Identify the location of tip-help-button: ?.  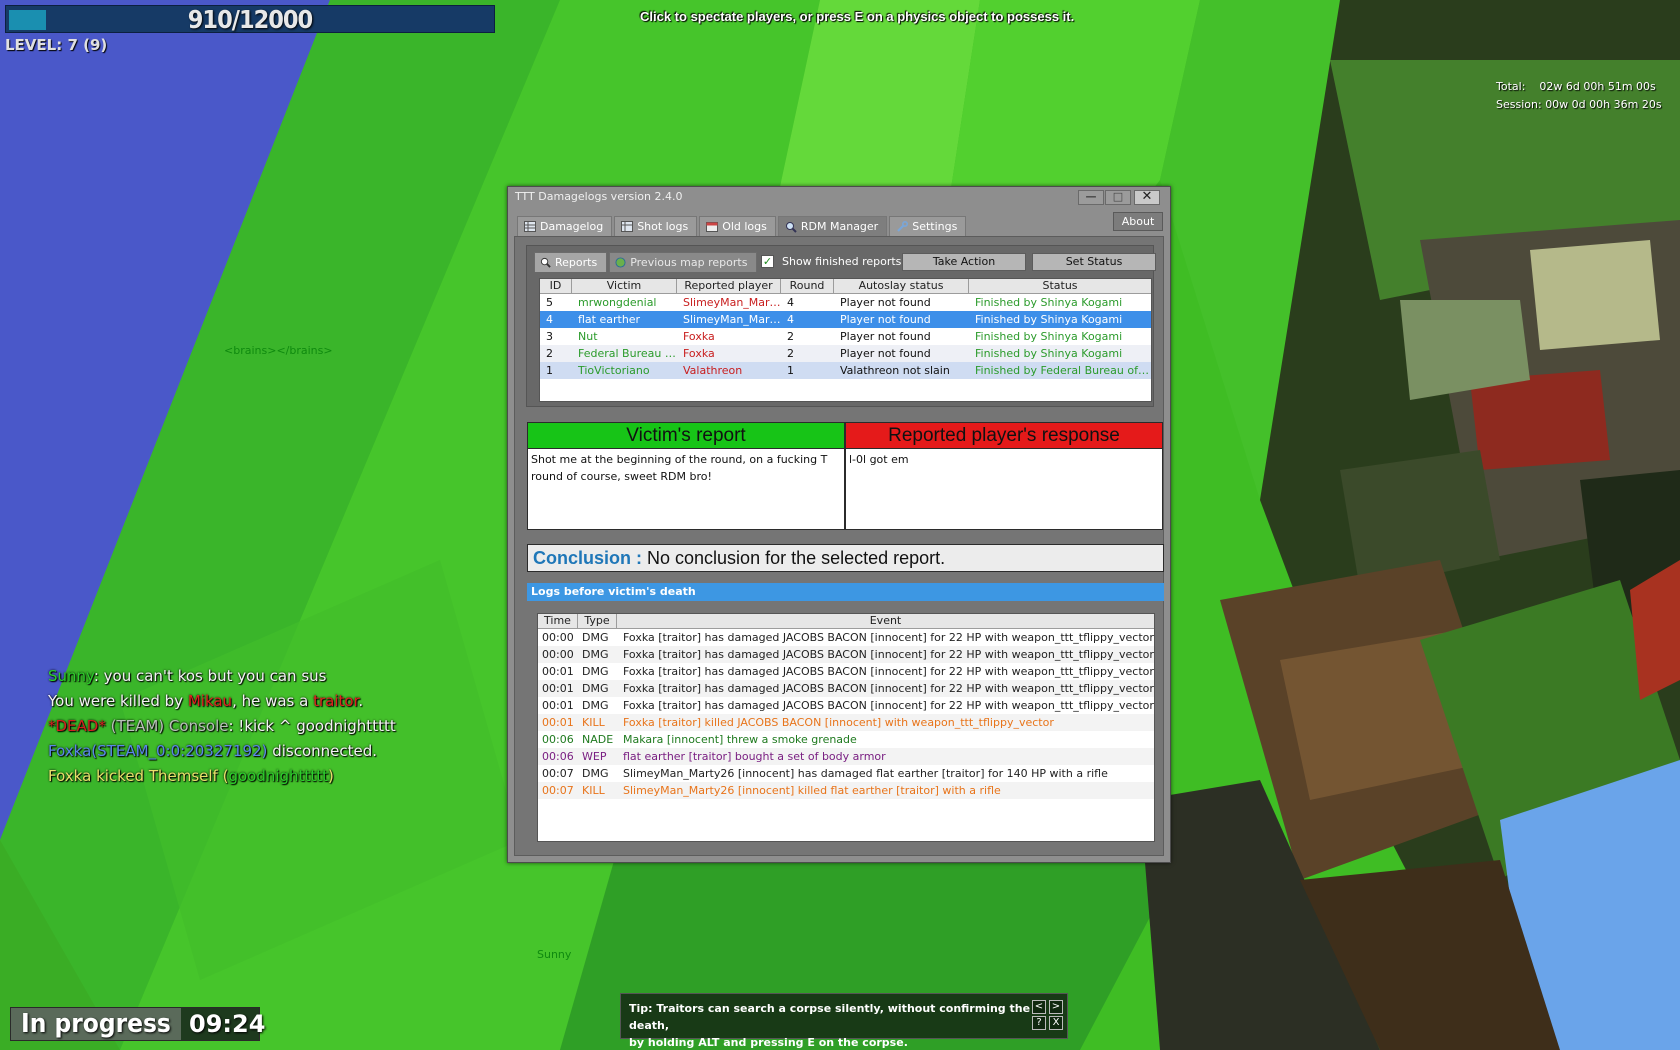
(1039, 1023).